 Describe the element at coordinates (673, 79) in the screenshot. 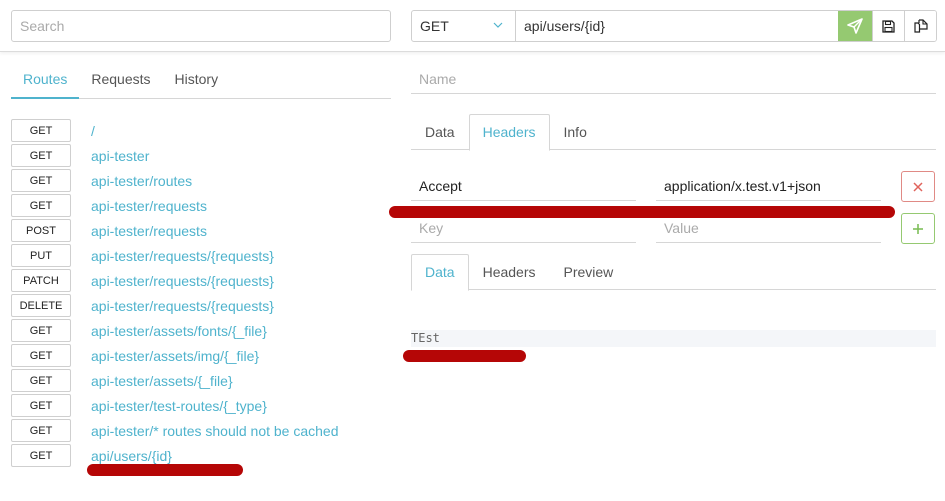

I see `request-name-input` at that location.